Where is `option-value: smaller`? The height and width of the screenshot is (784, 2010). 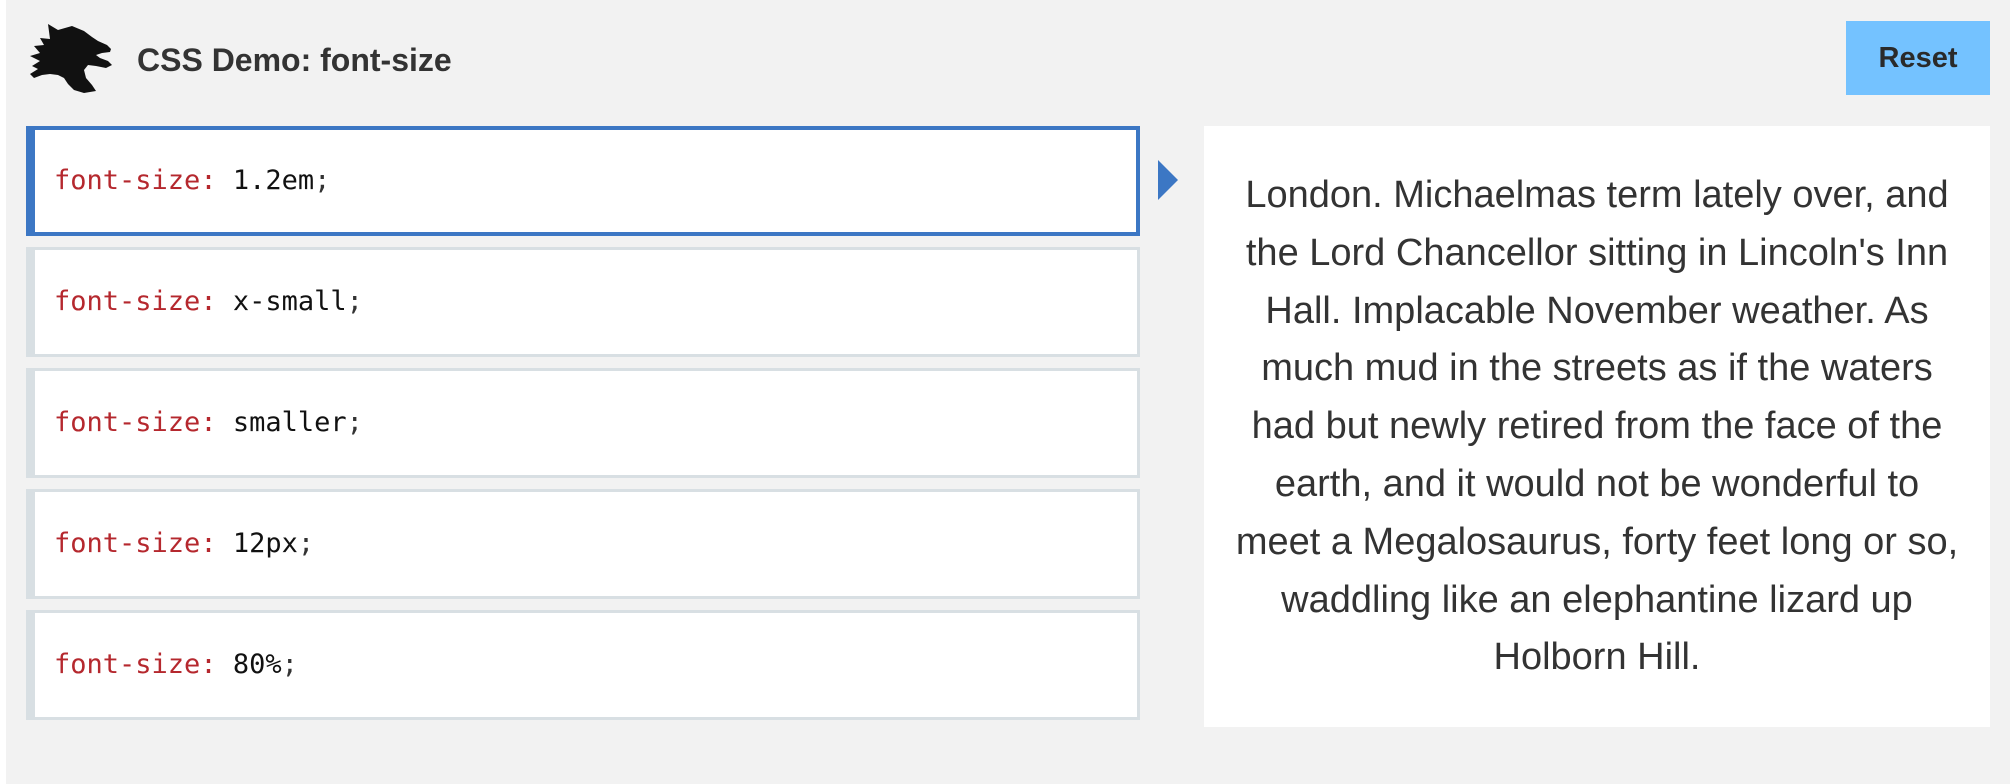 option-value: smaller is located at coordinates (289, 422).